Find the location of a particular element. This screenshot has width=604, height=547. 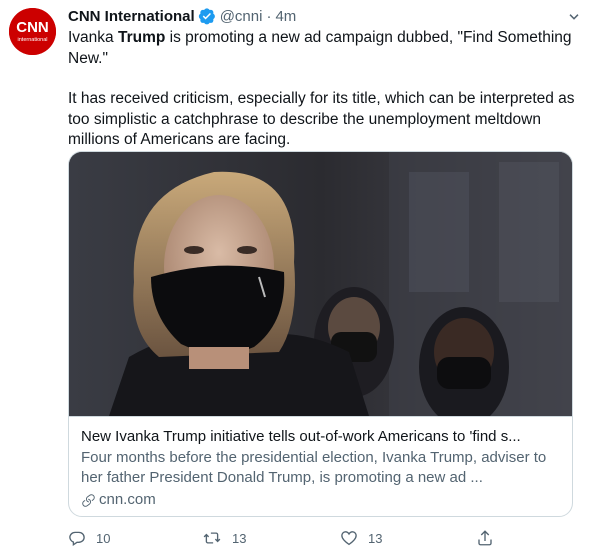

like-button: 13 is located at coordinates (361, 538).